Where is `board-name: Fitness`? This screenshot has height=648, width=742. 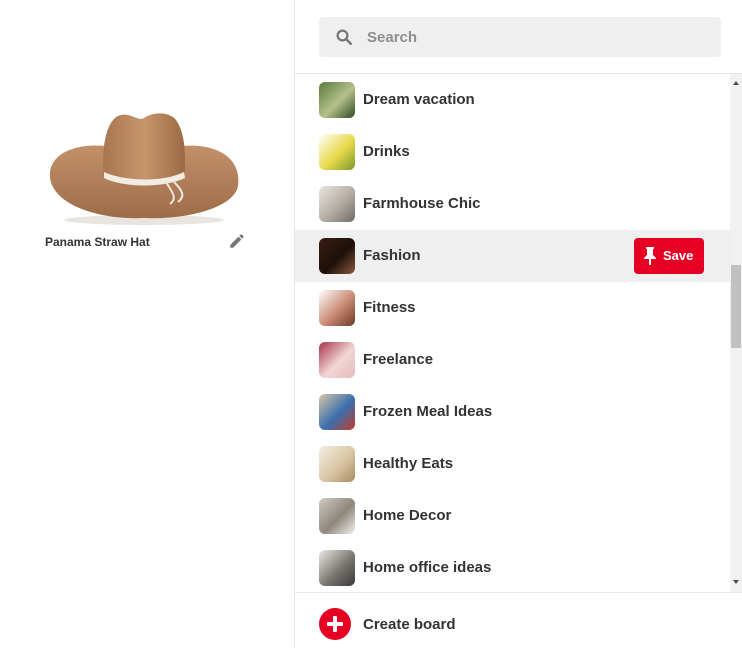 board-name: Fitness is located at coordinates (389, 307).